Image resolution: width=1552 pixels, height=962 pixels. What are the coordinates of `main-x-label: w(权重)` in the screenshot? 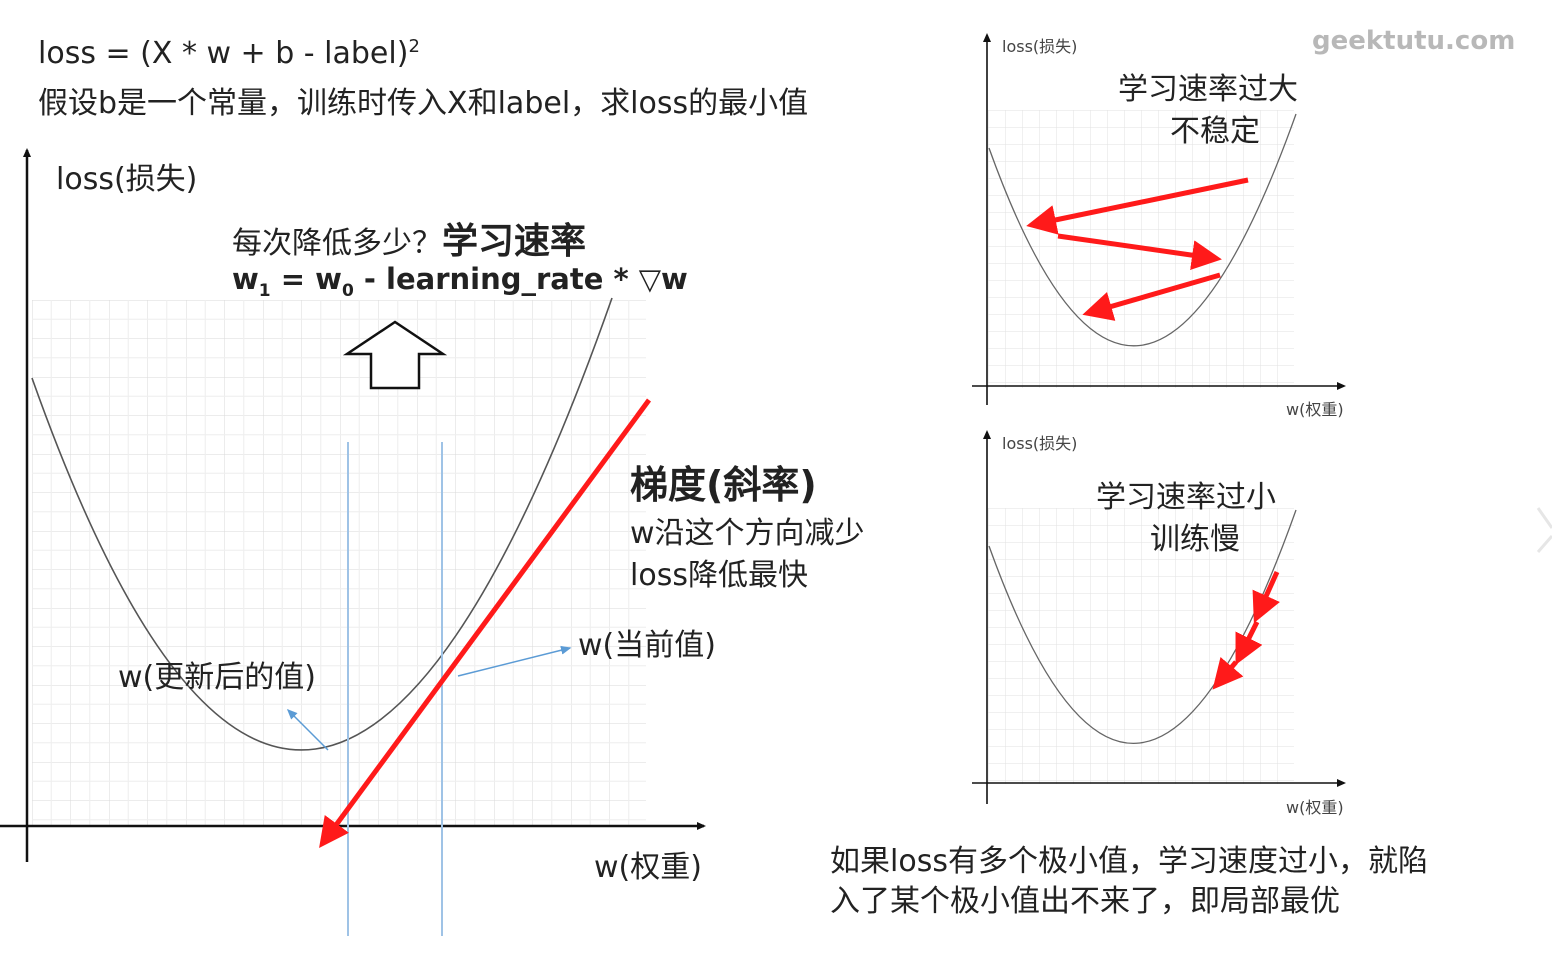 It's located at (648, 867).